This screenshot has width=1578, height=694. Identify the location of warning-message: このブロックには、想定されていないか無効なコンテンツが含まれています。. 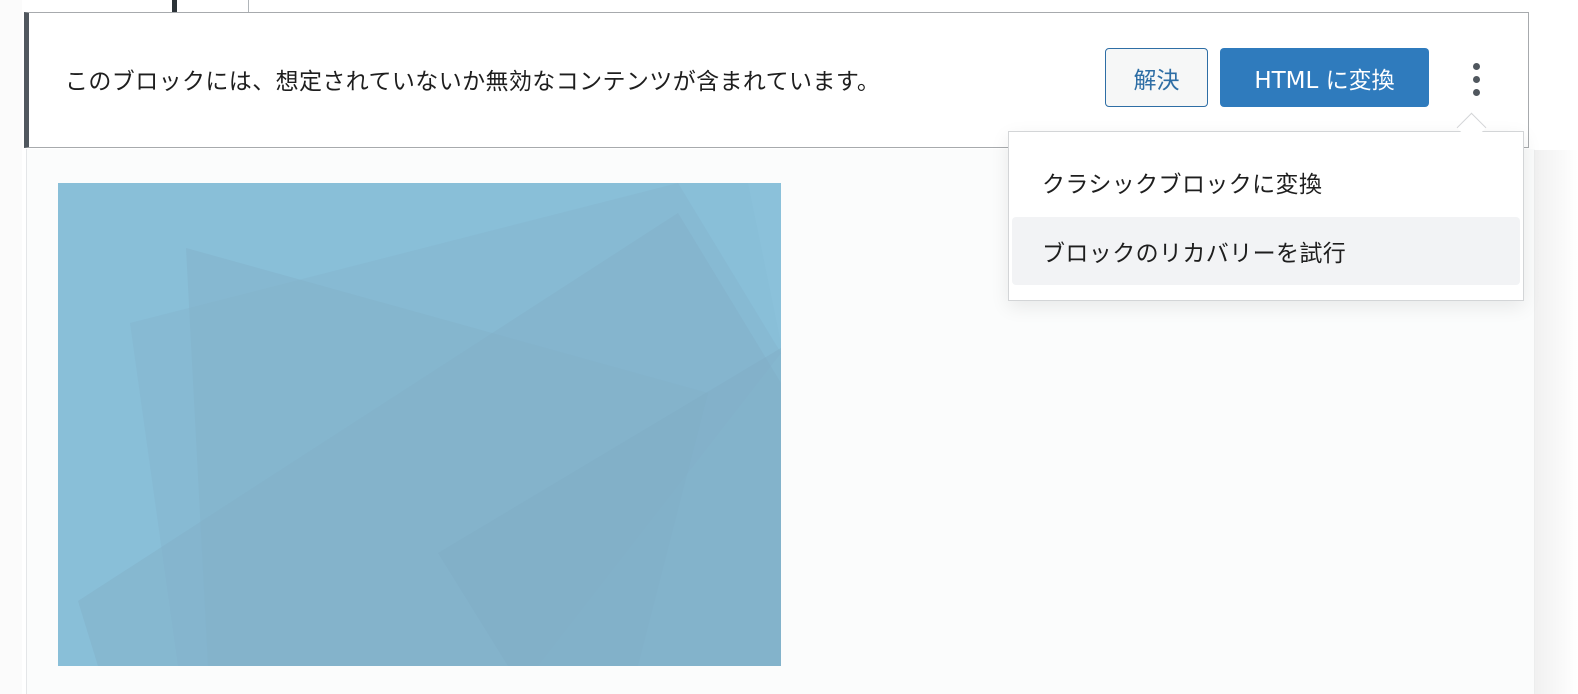
(473, 82).